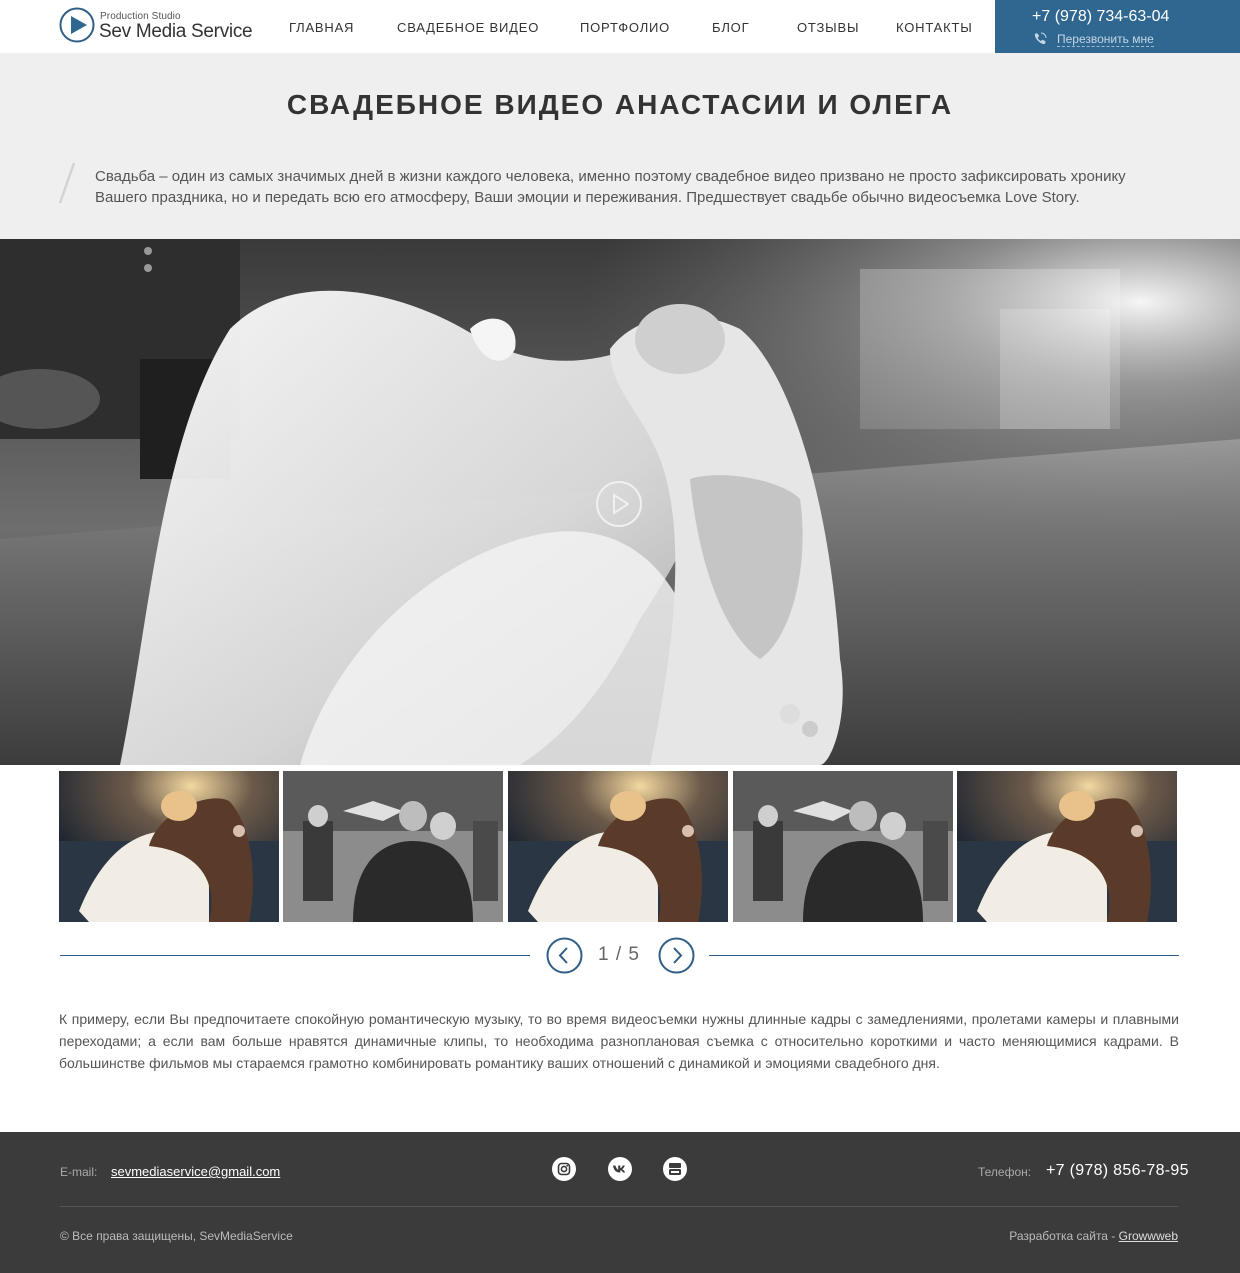 This screenshot has width=1240, height=1273. What do you see at coordinates (1005, 1172) in the screenshot?
I see `phone-label: Телефон:` at bounding box center [1005, 1172].